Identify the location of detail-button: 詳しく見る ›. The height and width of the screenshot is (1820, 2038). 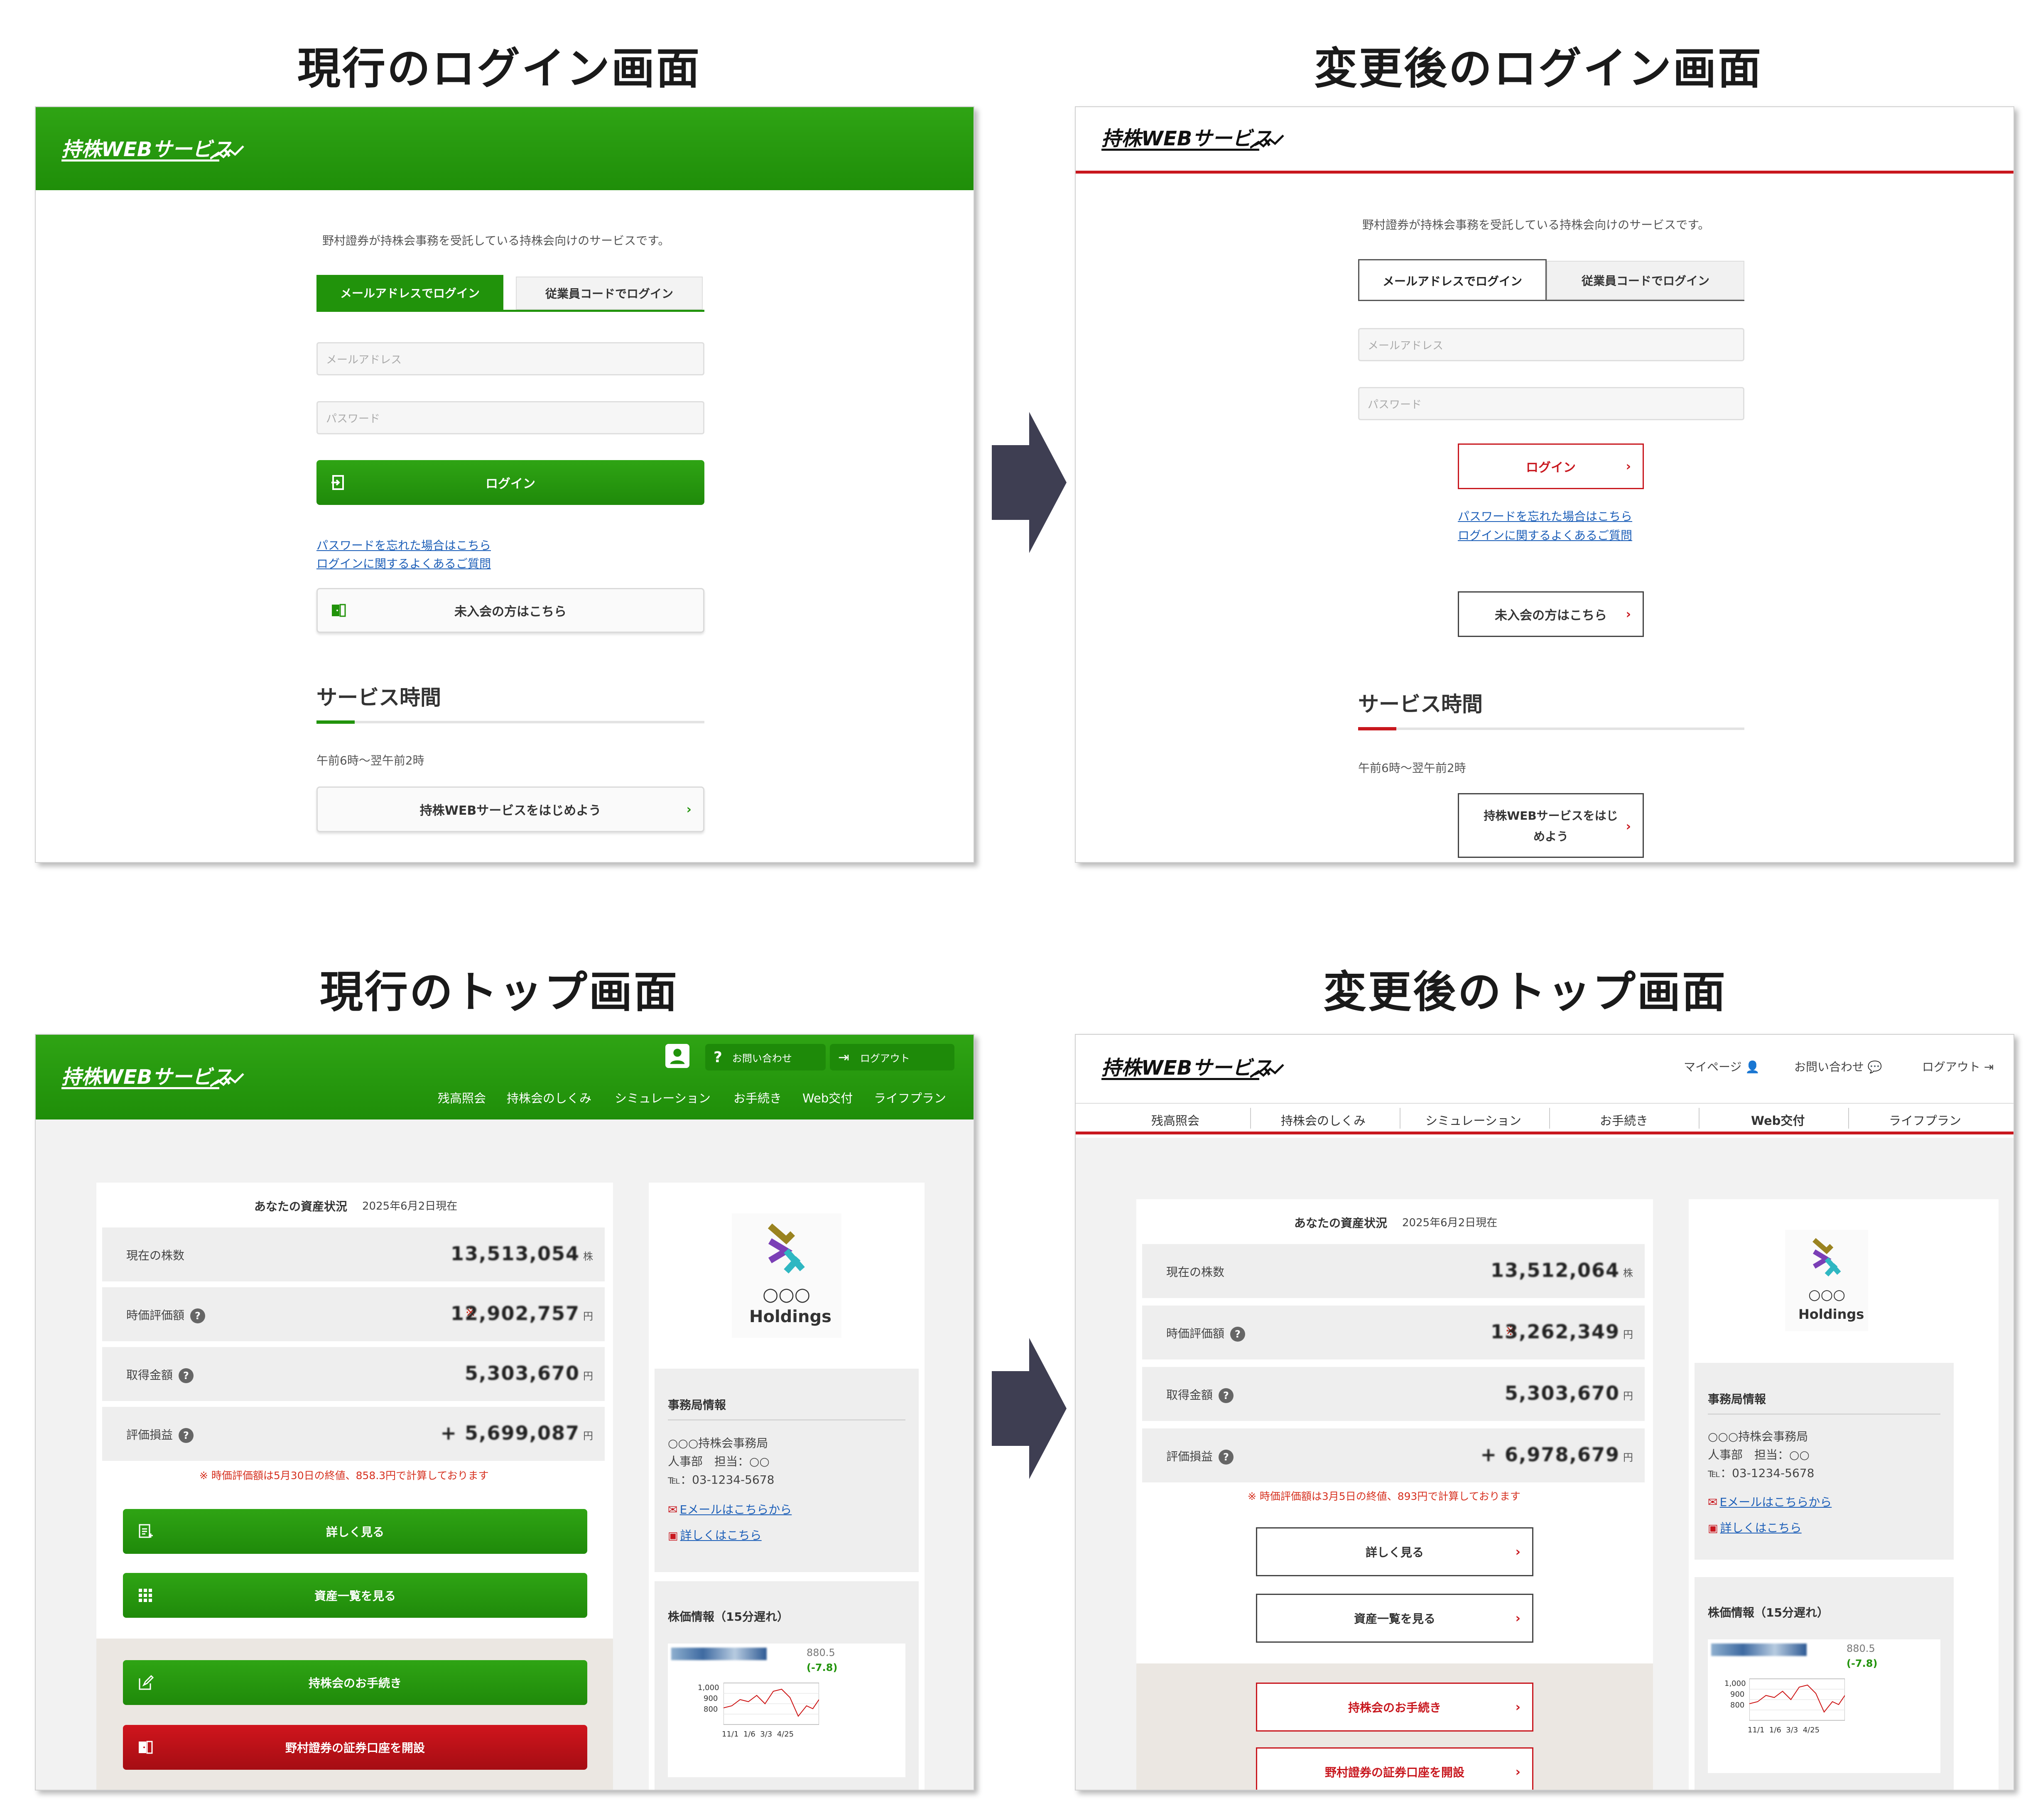
(1394, 1551).